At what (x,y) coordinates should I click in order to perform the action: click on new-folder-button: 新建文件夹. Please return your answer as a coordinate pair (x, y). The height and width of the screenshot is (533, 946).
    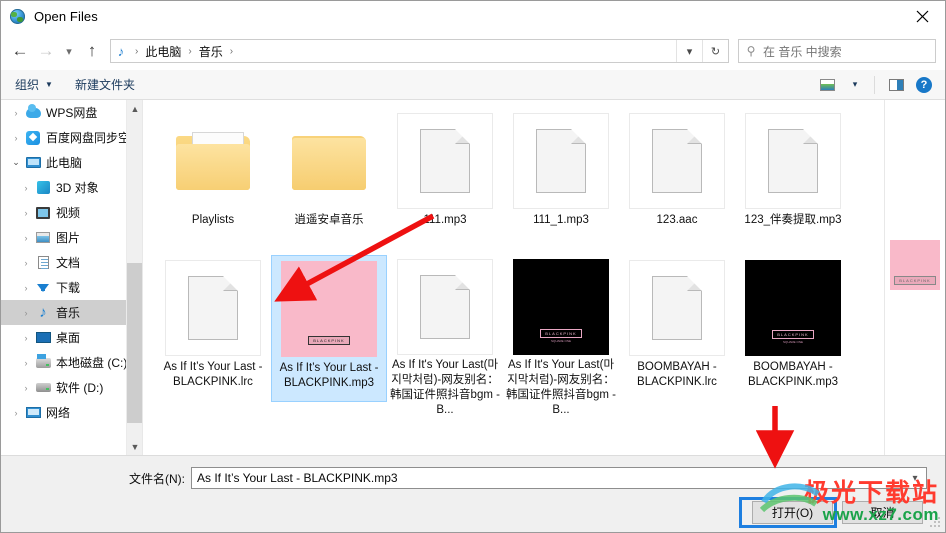
    Looking at the image, I should click on (105, 84).